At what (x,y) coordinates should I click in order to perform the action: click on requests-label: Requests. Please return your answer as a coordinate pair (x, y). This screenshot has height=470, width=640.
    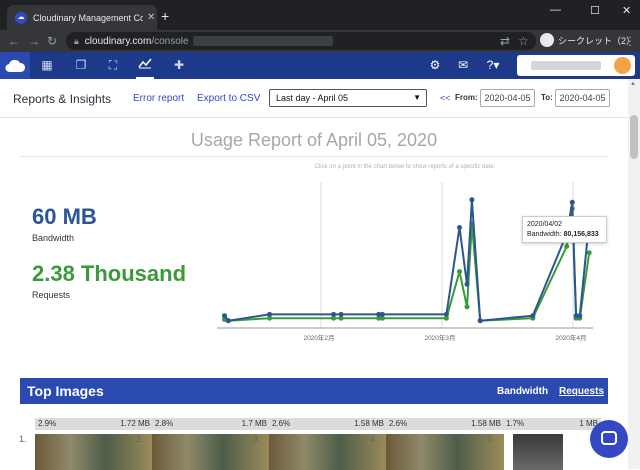
    Looking at the image, I should click on (51, 295).